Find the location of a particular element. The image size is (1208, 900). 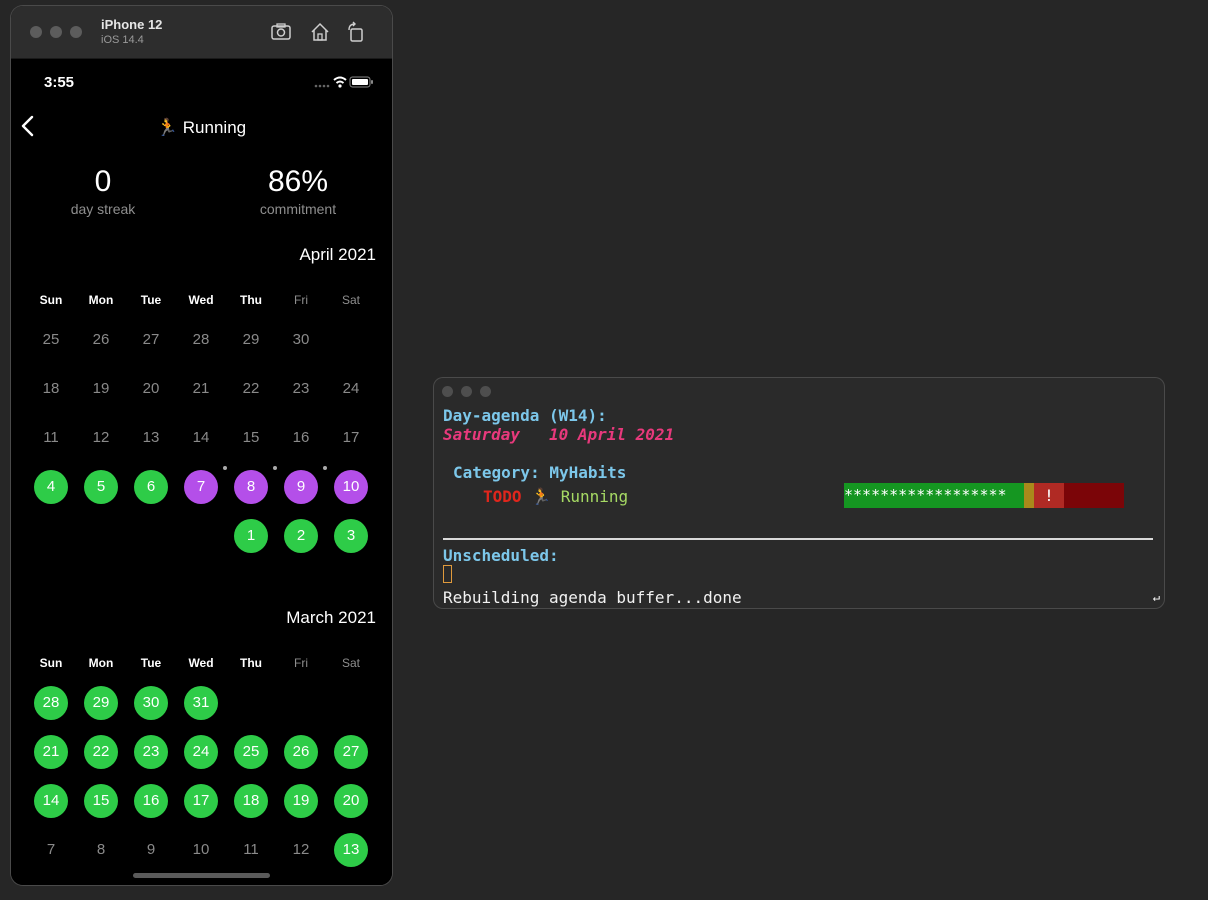

status-icons is located at coordinates (343, 82).